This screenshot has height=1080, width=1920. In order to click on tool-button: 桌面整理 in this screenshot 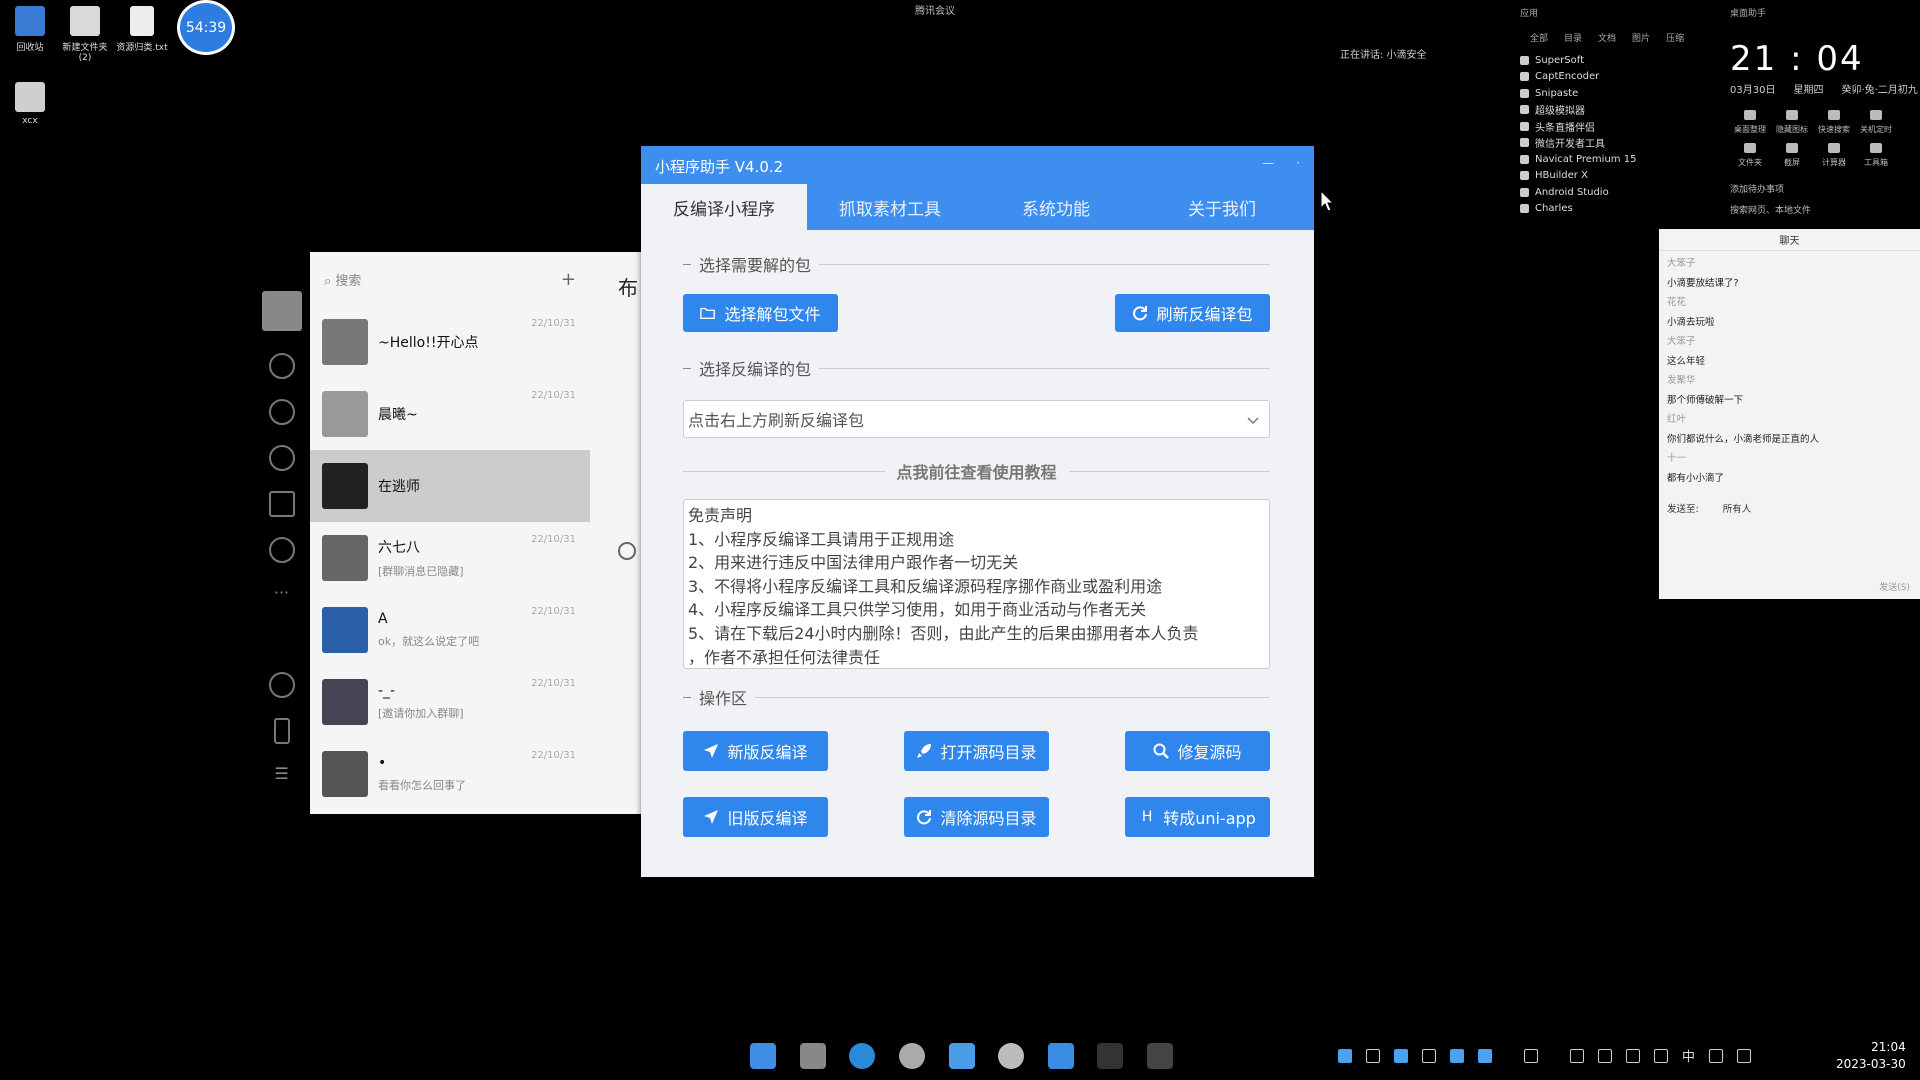, I will do `click(1750, 122)`.